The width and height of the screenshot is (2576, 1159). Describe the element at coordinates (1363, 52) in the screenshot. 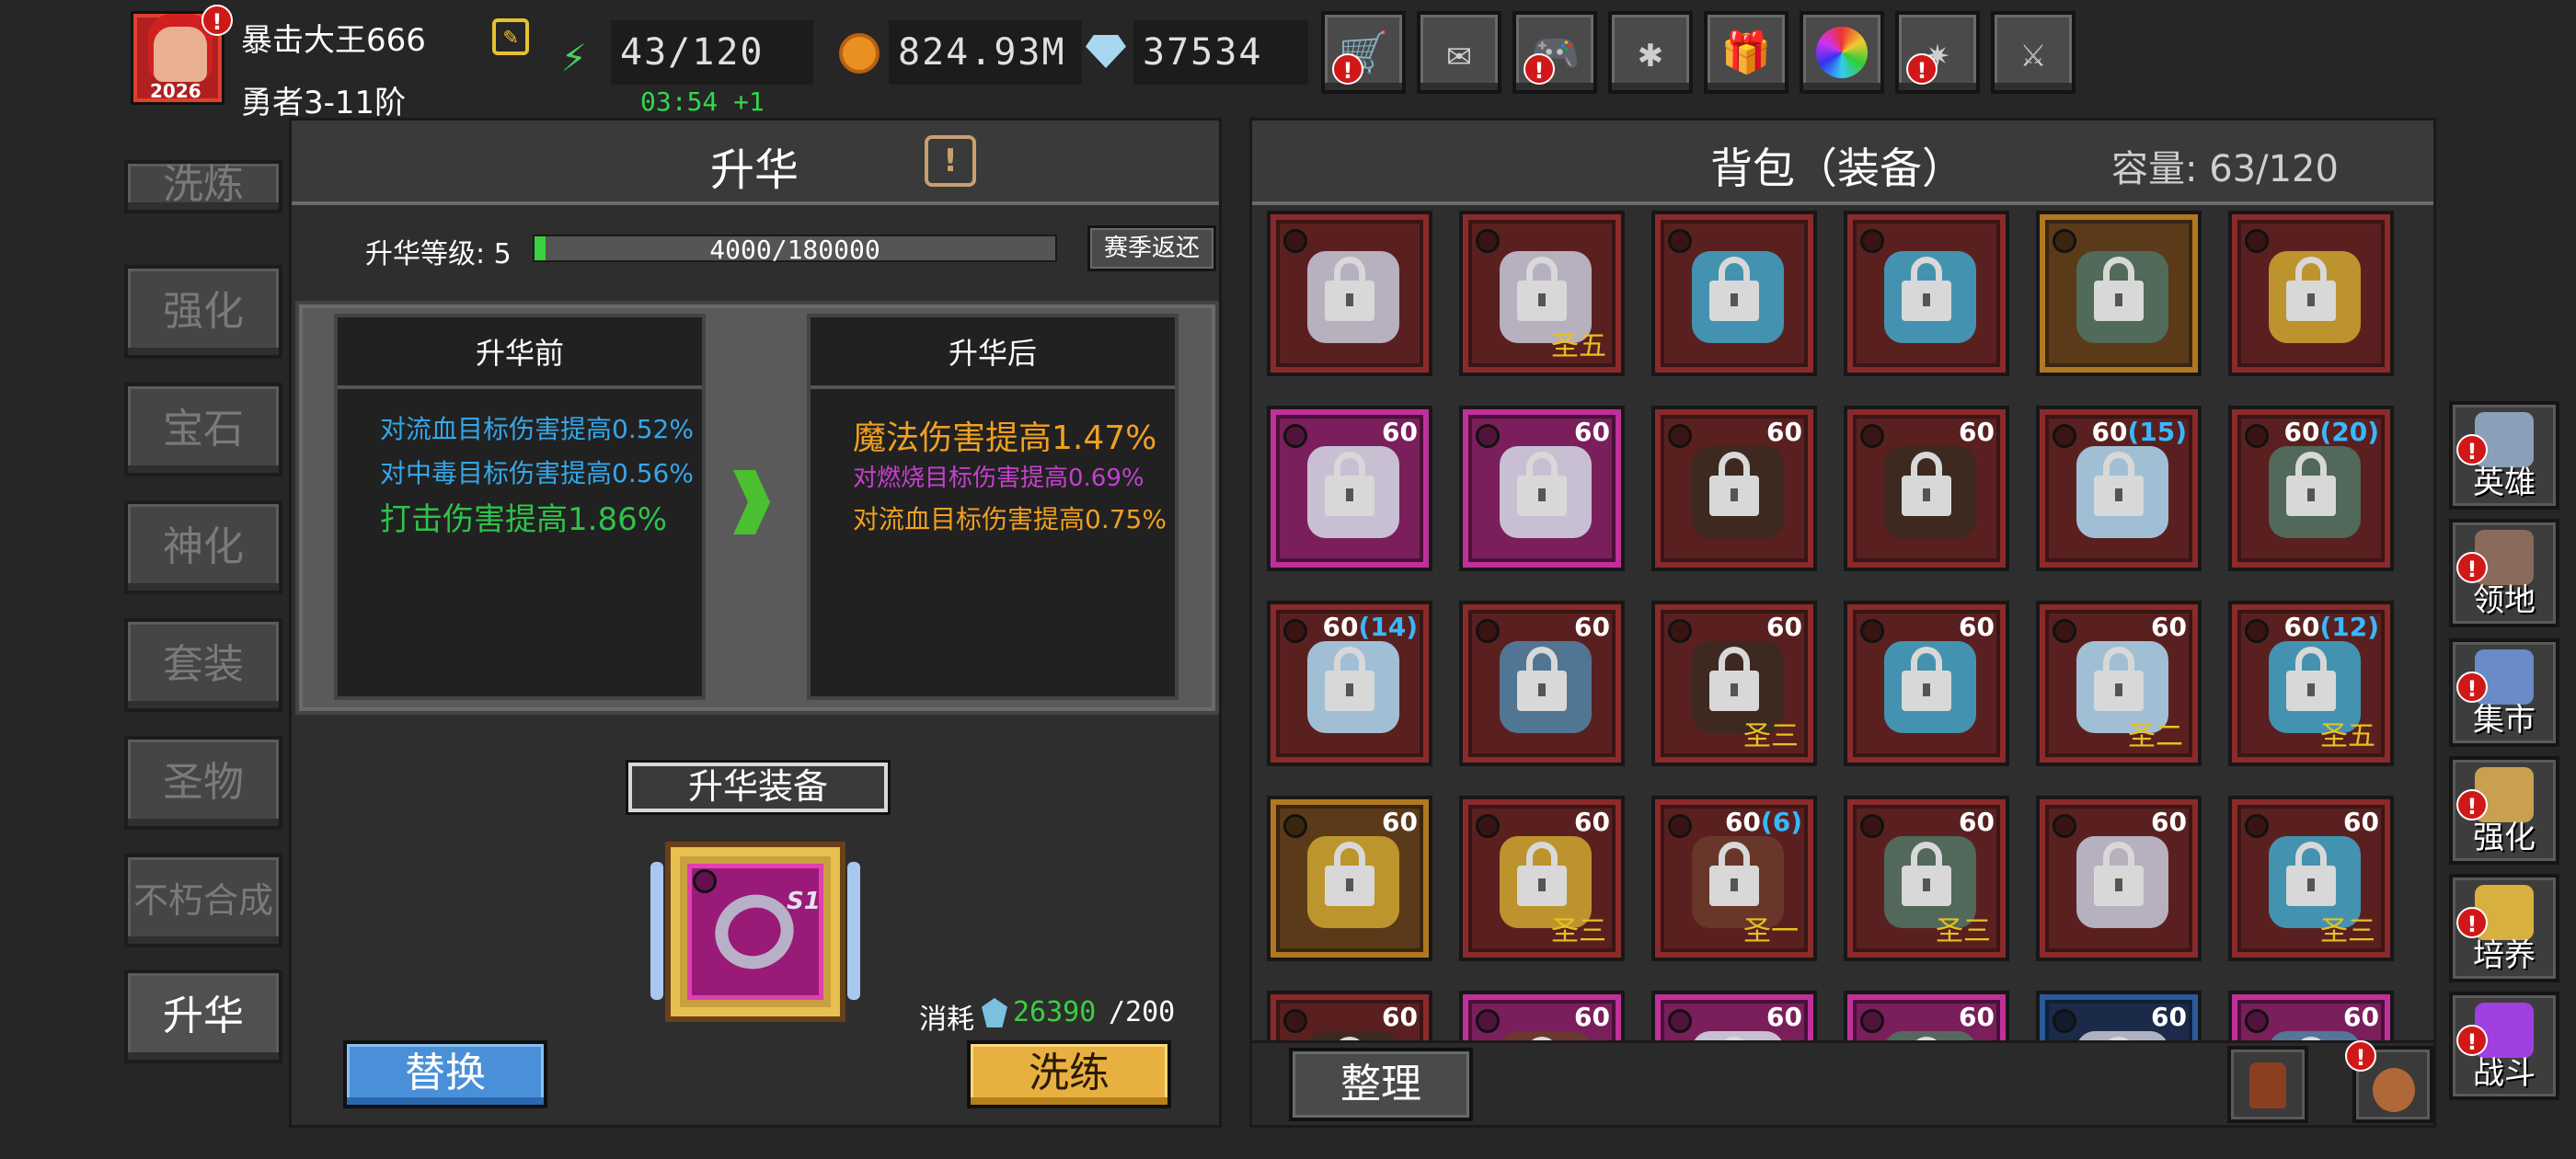

I see `shop-button: 🛒!` at that location.